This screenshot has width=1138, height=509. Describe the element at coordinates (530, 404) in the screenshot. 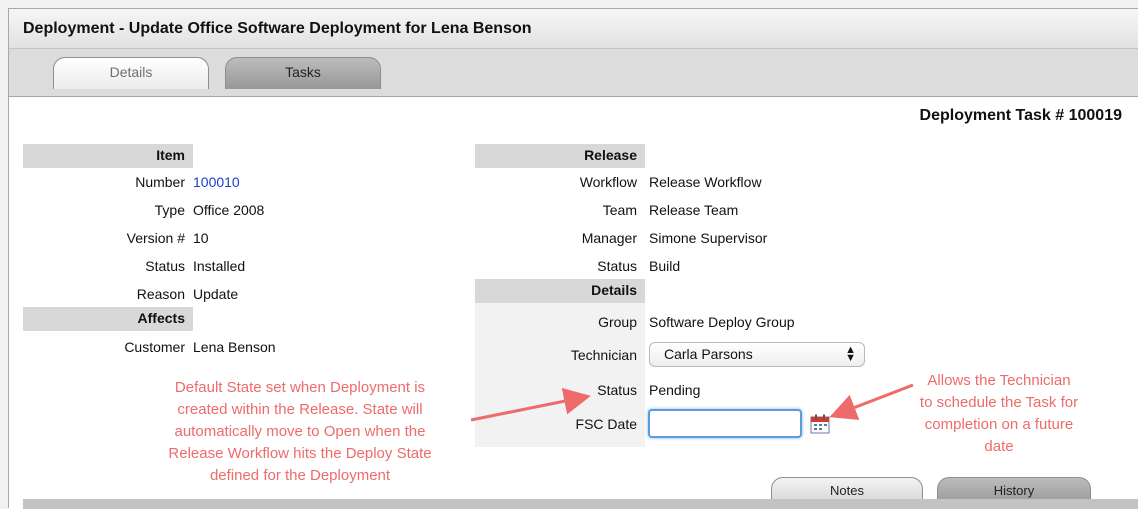

I see `state-arrow` at that location.